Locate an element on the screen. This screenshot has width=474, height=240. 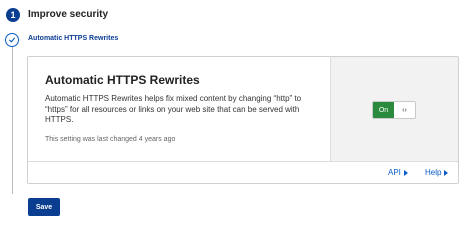
toggle-on-label: On is located at coordinates (383, 110).